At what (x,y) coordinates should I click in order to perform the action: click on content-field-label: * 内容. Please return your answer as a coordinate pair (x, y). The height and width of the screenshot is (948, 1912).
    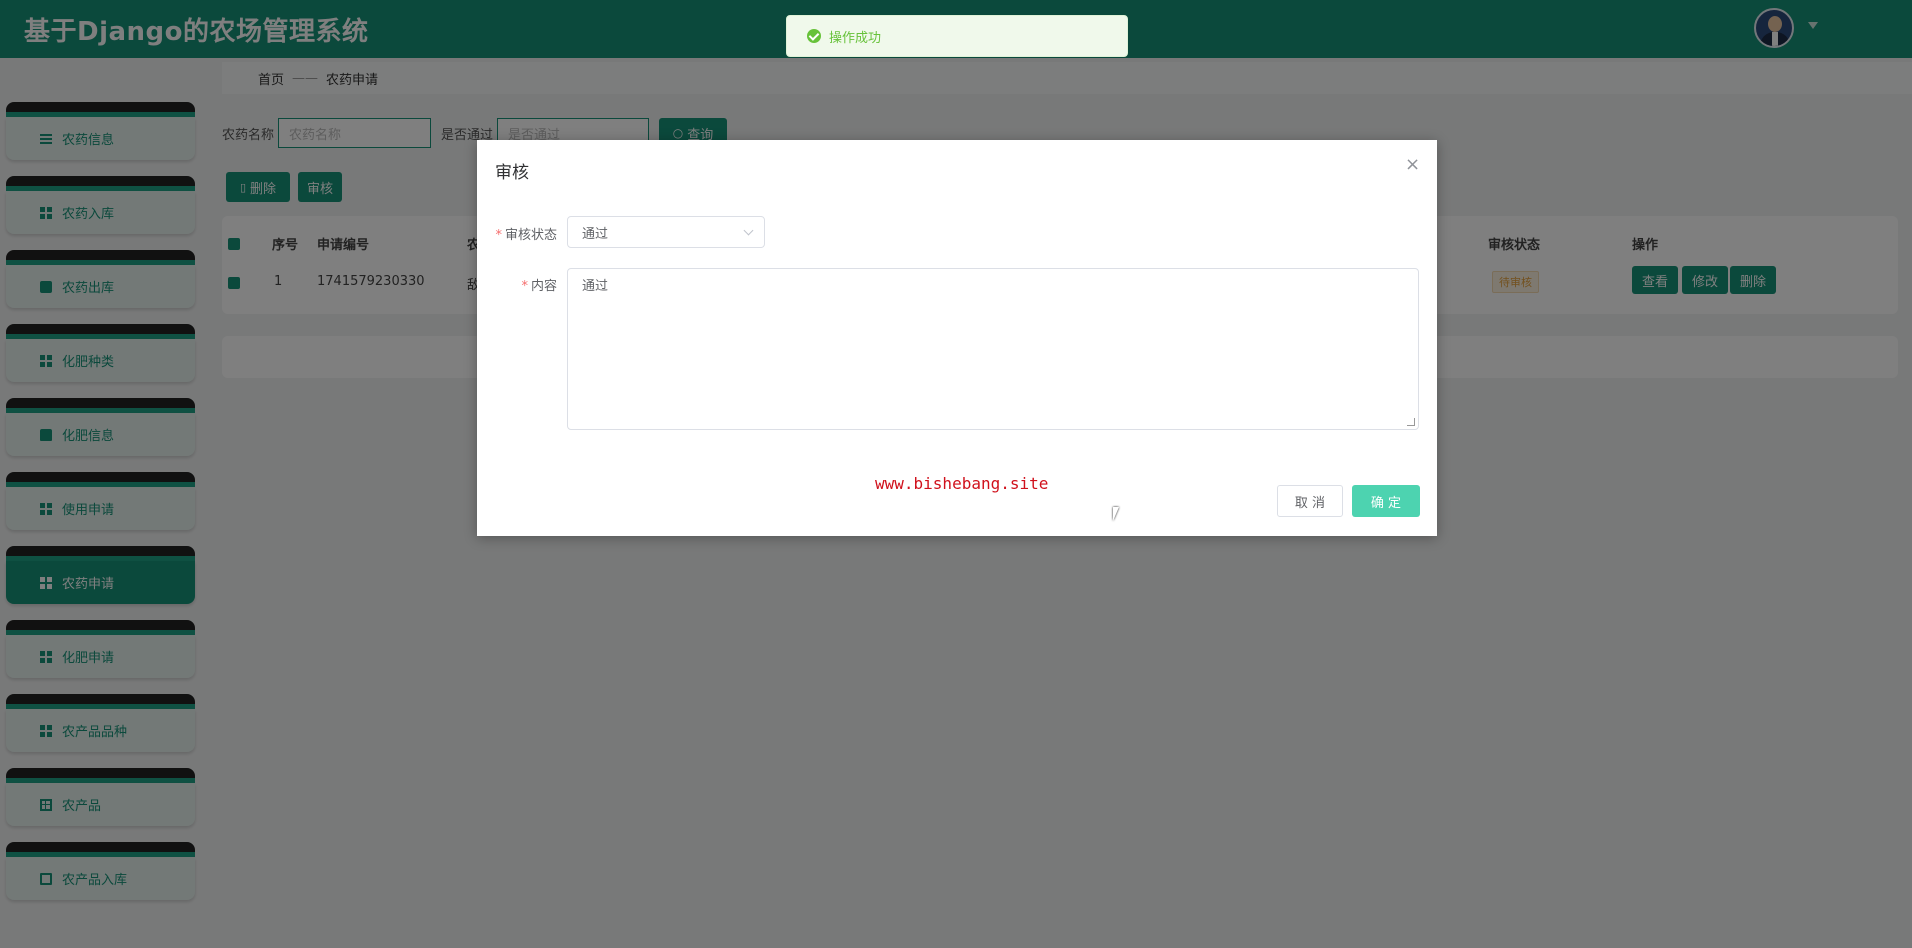
    Looking at the image, I should click on (539, 286).